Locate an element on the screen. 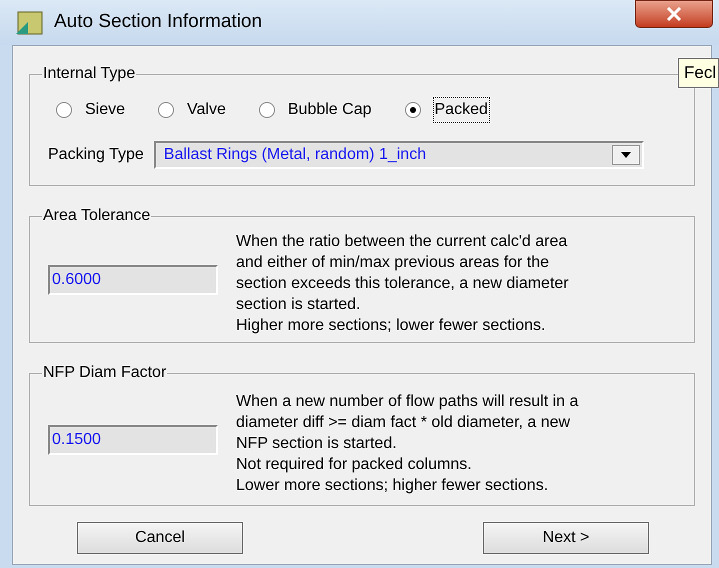  description-line: section exceeds this tolerance, a new diameter is located at coordinates (402, 284).